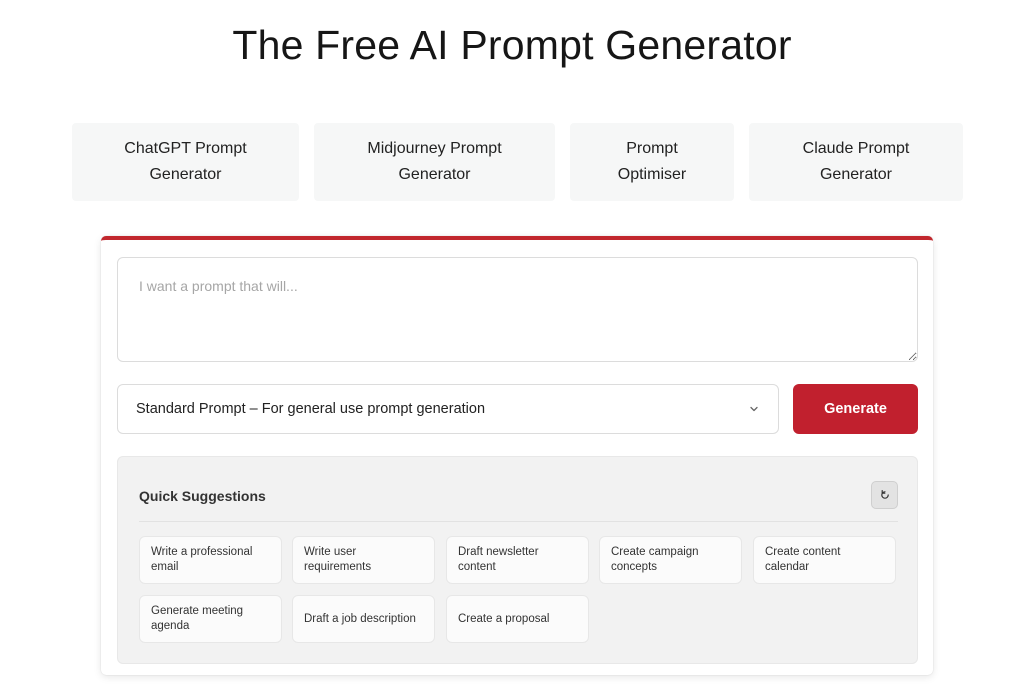 This screenshot has height=692, width=1024. Describe the element at coordinates (202, 559) in the screenshot. I see `suggestion-label: Write a professional email` at that location.